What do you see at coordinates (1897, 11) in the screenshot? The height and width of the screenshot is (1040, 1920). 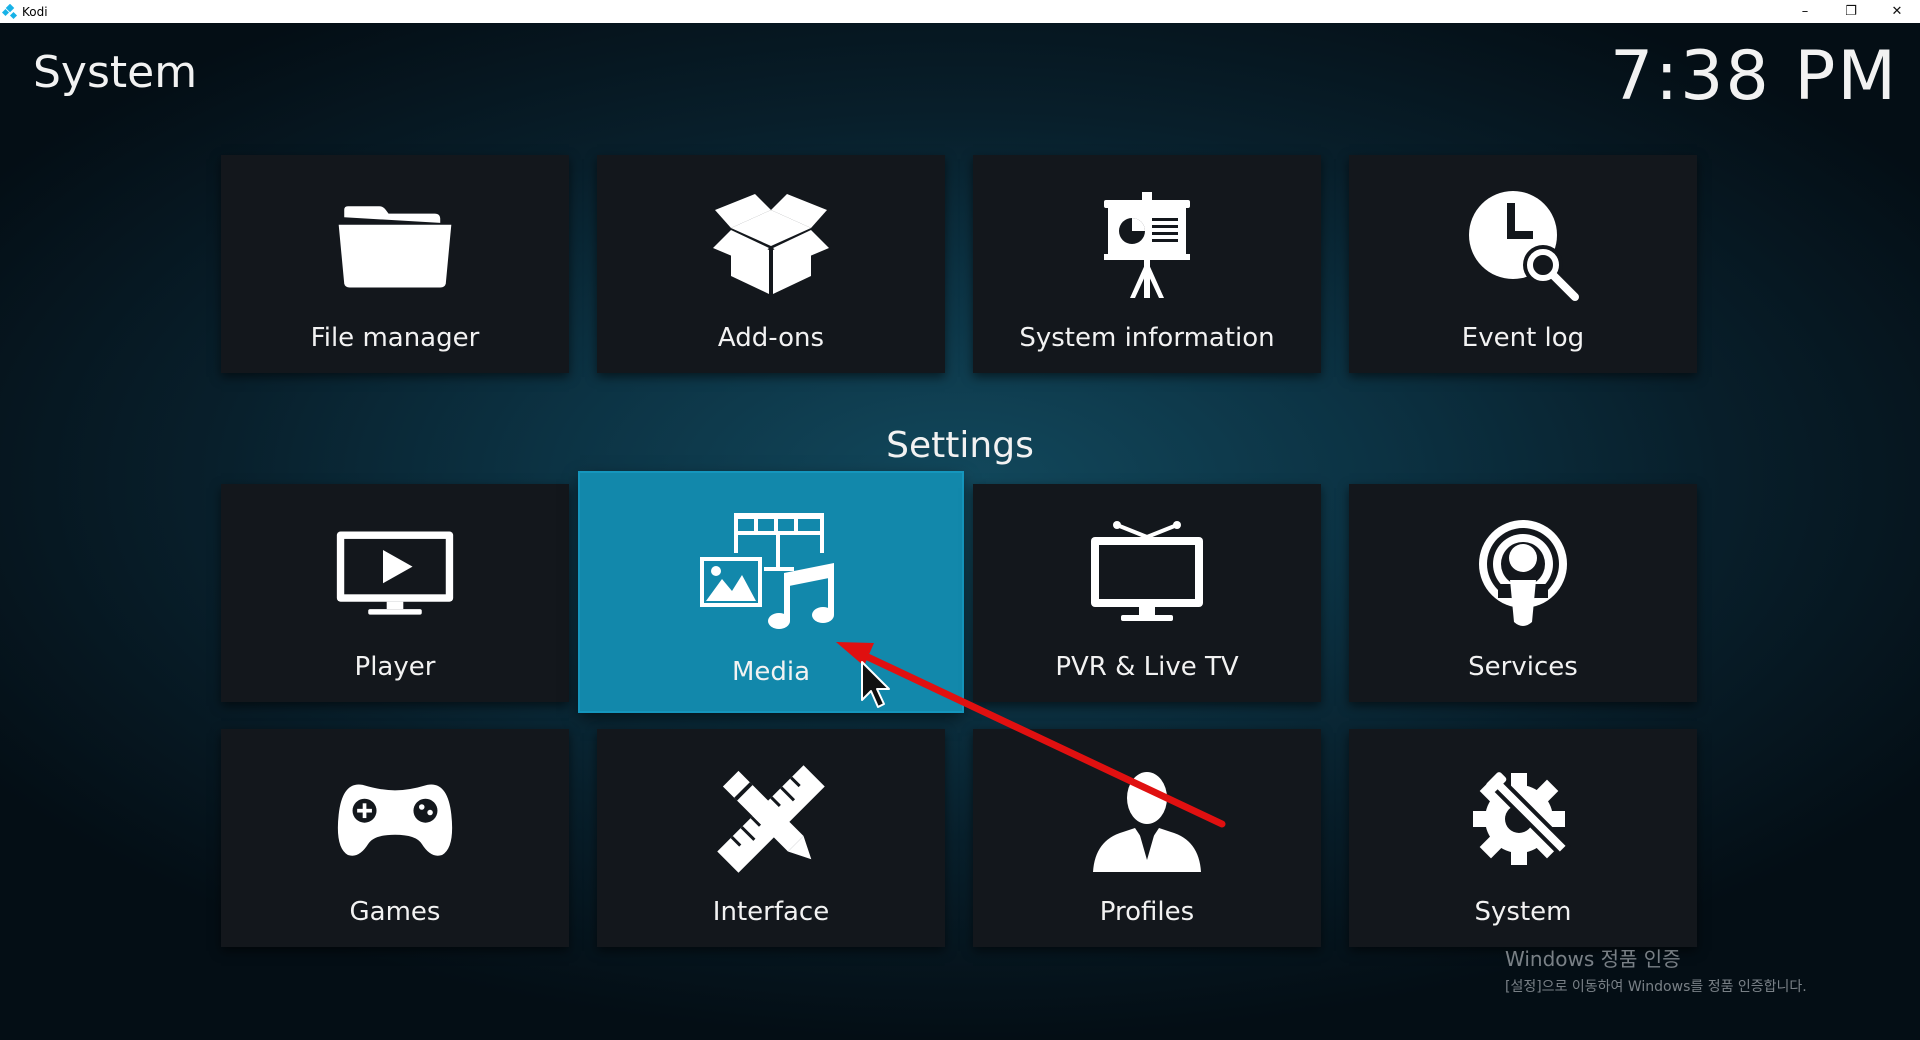 I see `close-button: ✕` at bounding box center [1897, 11].